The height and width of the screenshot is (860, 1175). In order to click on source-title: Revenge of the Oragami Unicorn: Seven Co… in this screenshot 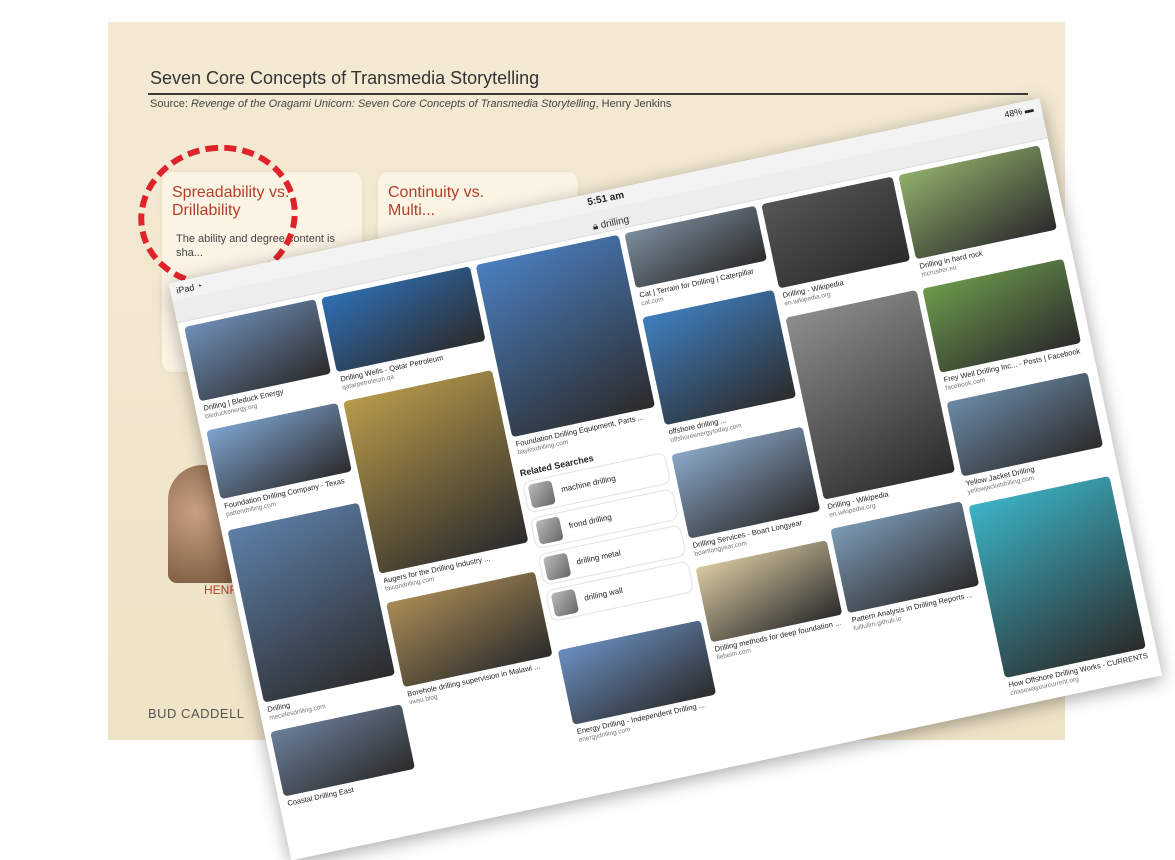, I will do `click(393, 104)`.